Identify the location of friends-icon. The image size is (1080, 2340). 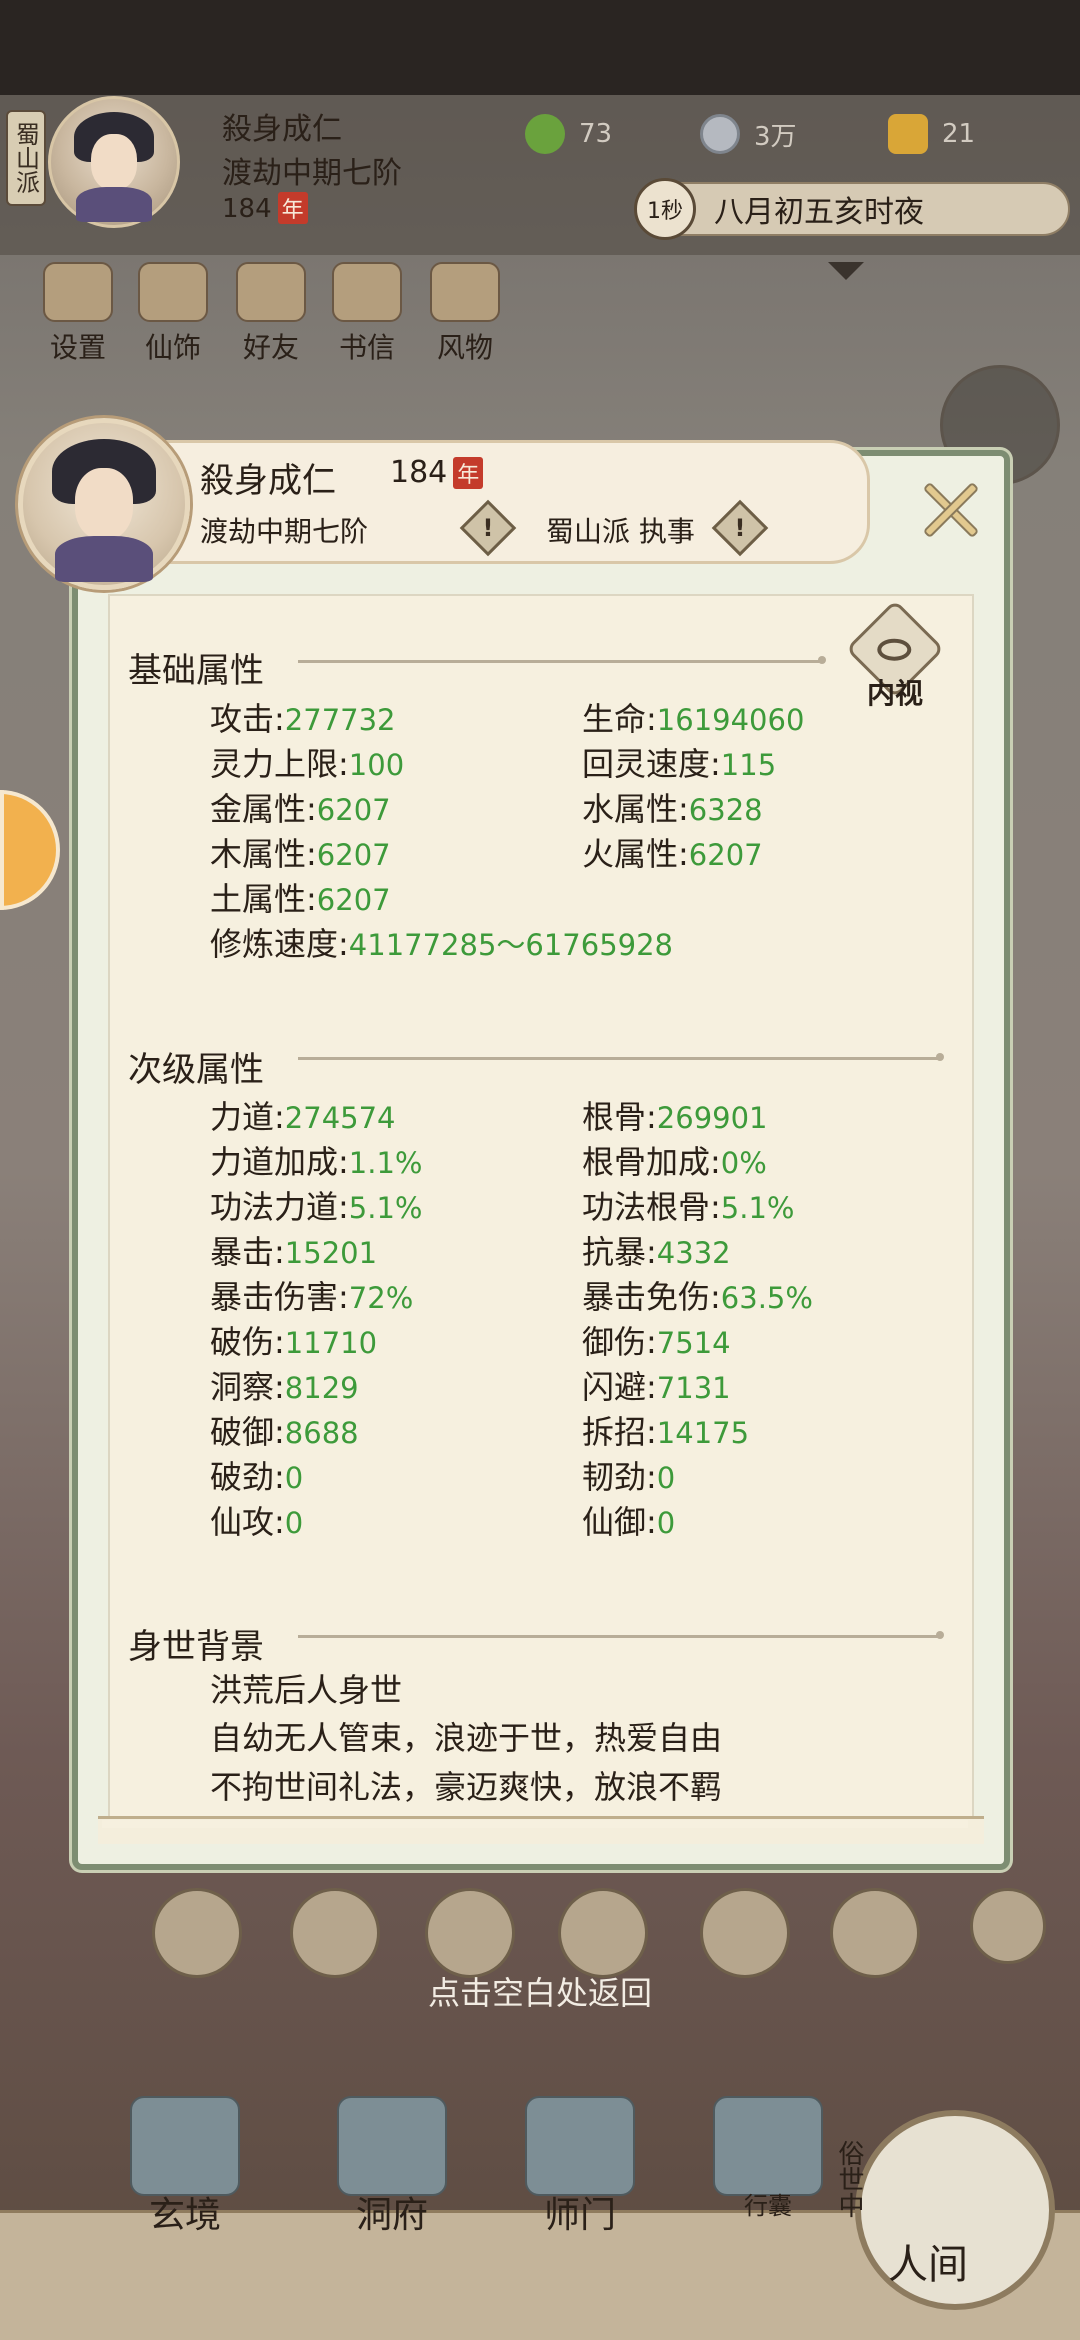
(271, 292).